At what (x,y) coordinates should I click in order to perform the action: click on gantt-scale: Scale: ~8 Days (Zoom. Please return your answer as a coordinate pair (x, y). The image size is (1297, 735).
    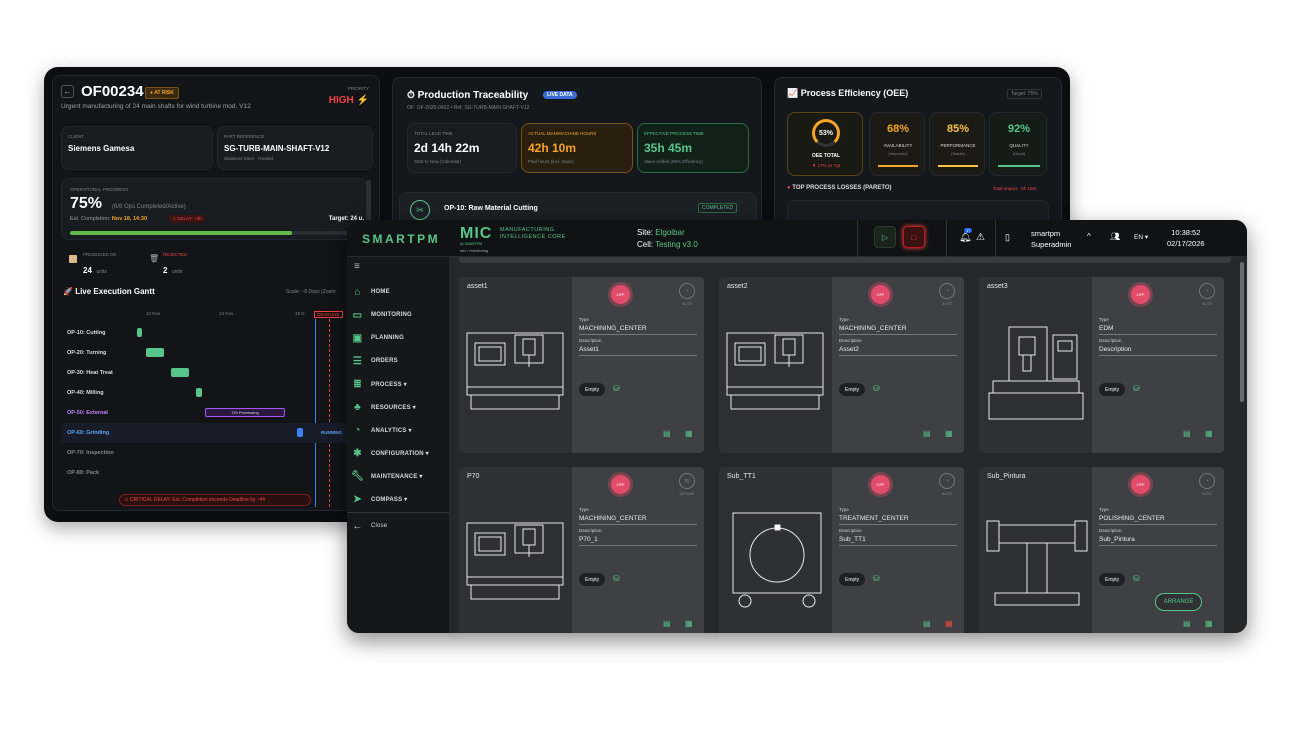
    Looking at the image, I should click on (311, 292).